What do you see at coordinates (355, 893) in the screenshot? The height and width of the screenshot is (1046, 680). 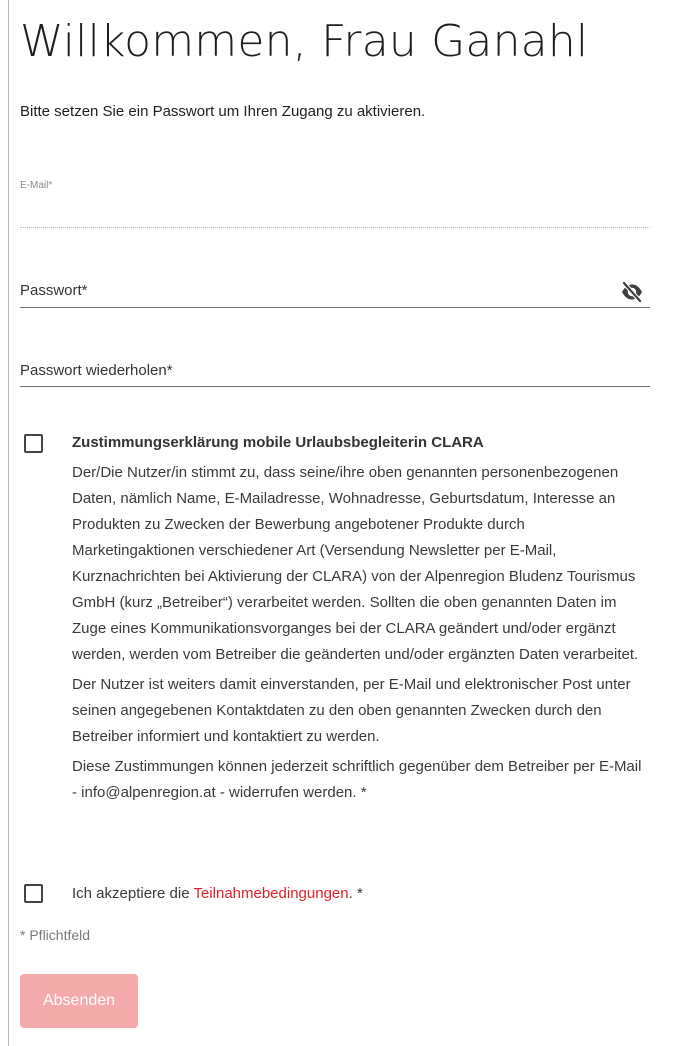 I see `terms-suffix: . *` at bounding box center [355, 893].